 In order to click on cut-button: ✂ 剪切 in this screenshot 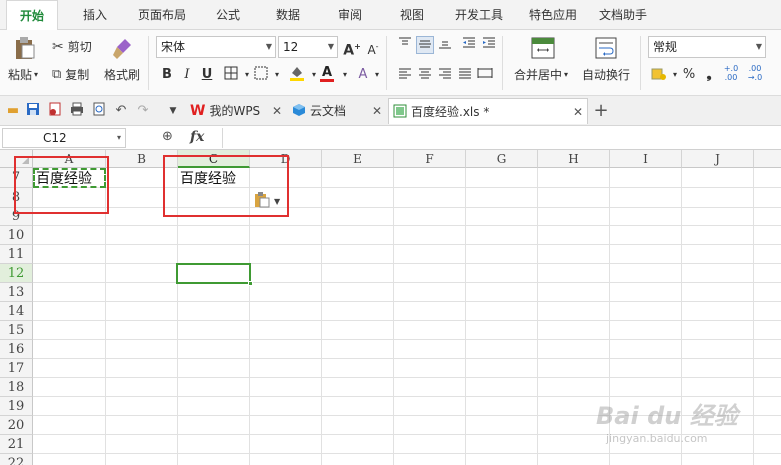, I will do `click(72, 46)`.